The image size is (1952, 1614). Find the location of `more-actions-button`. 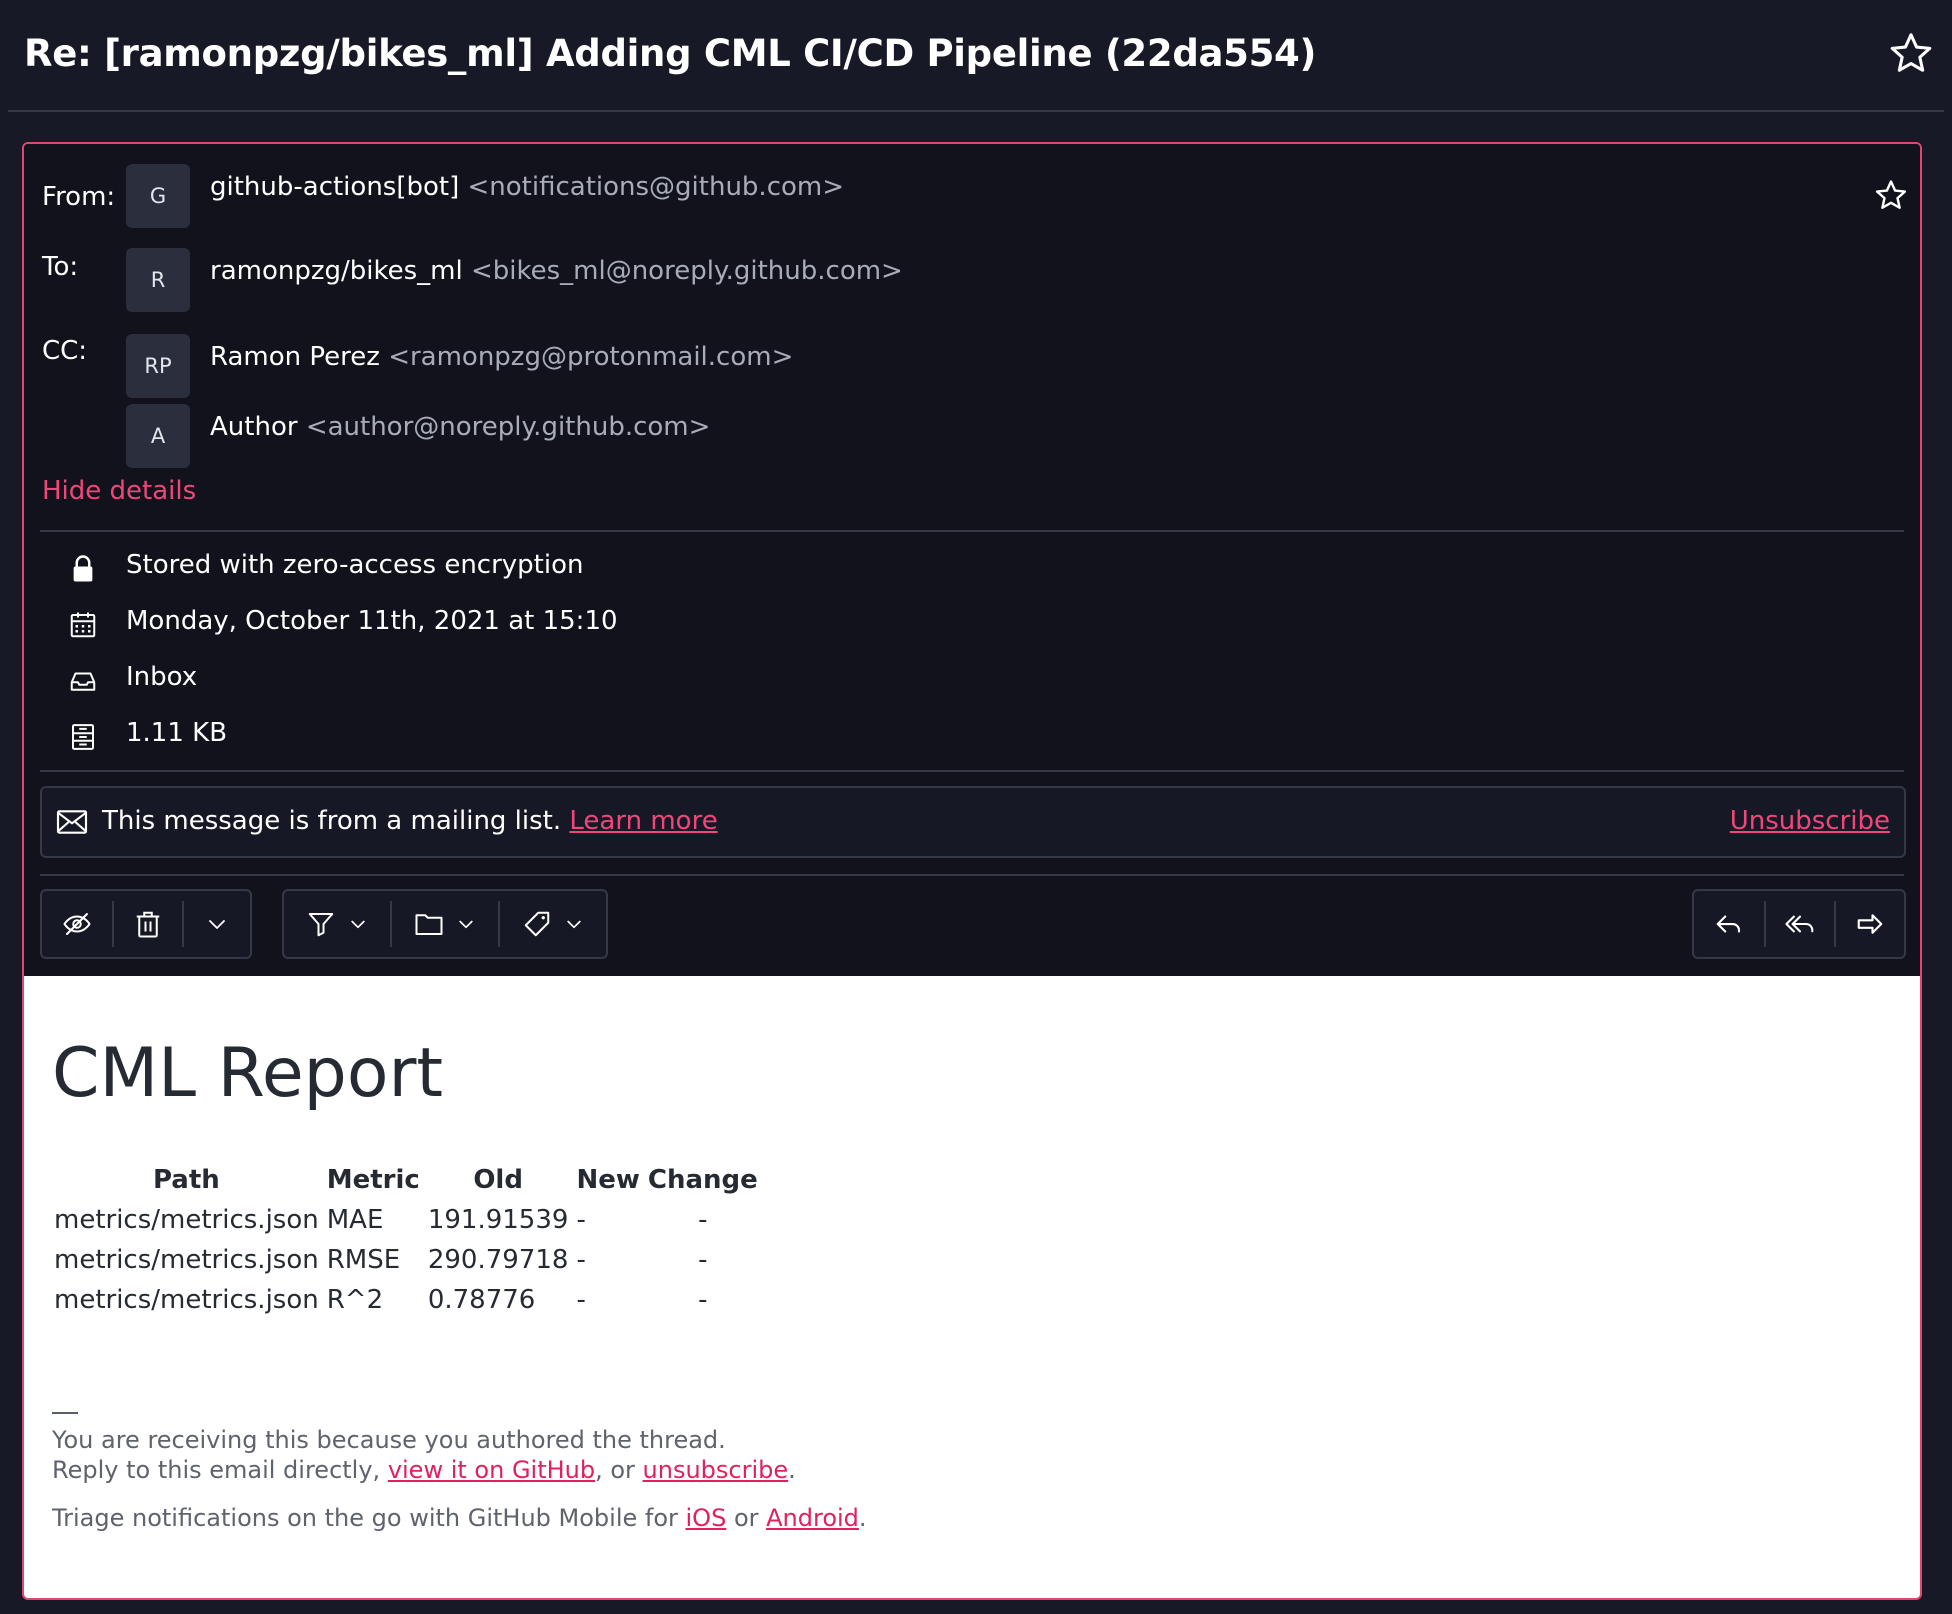

more-actions-button is located at coordinates (217, 924).